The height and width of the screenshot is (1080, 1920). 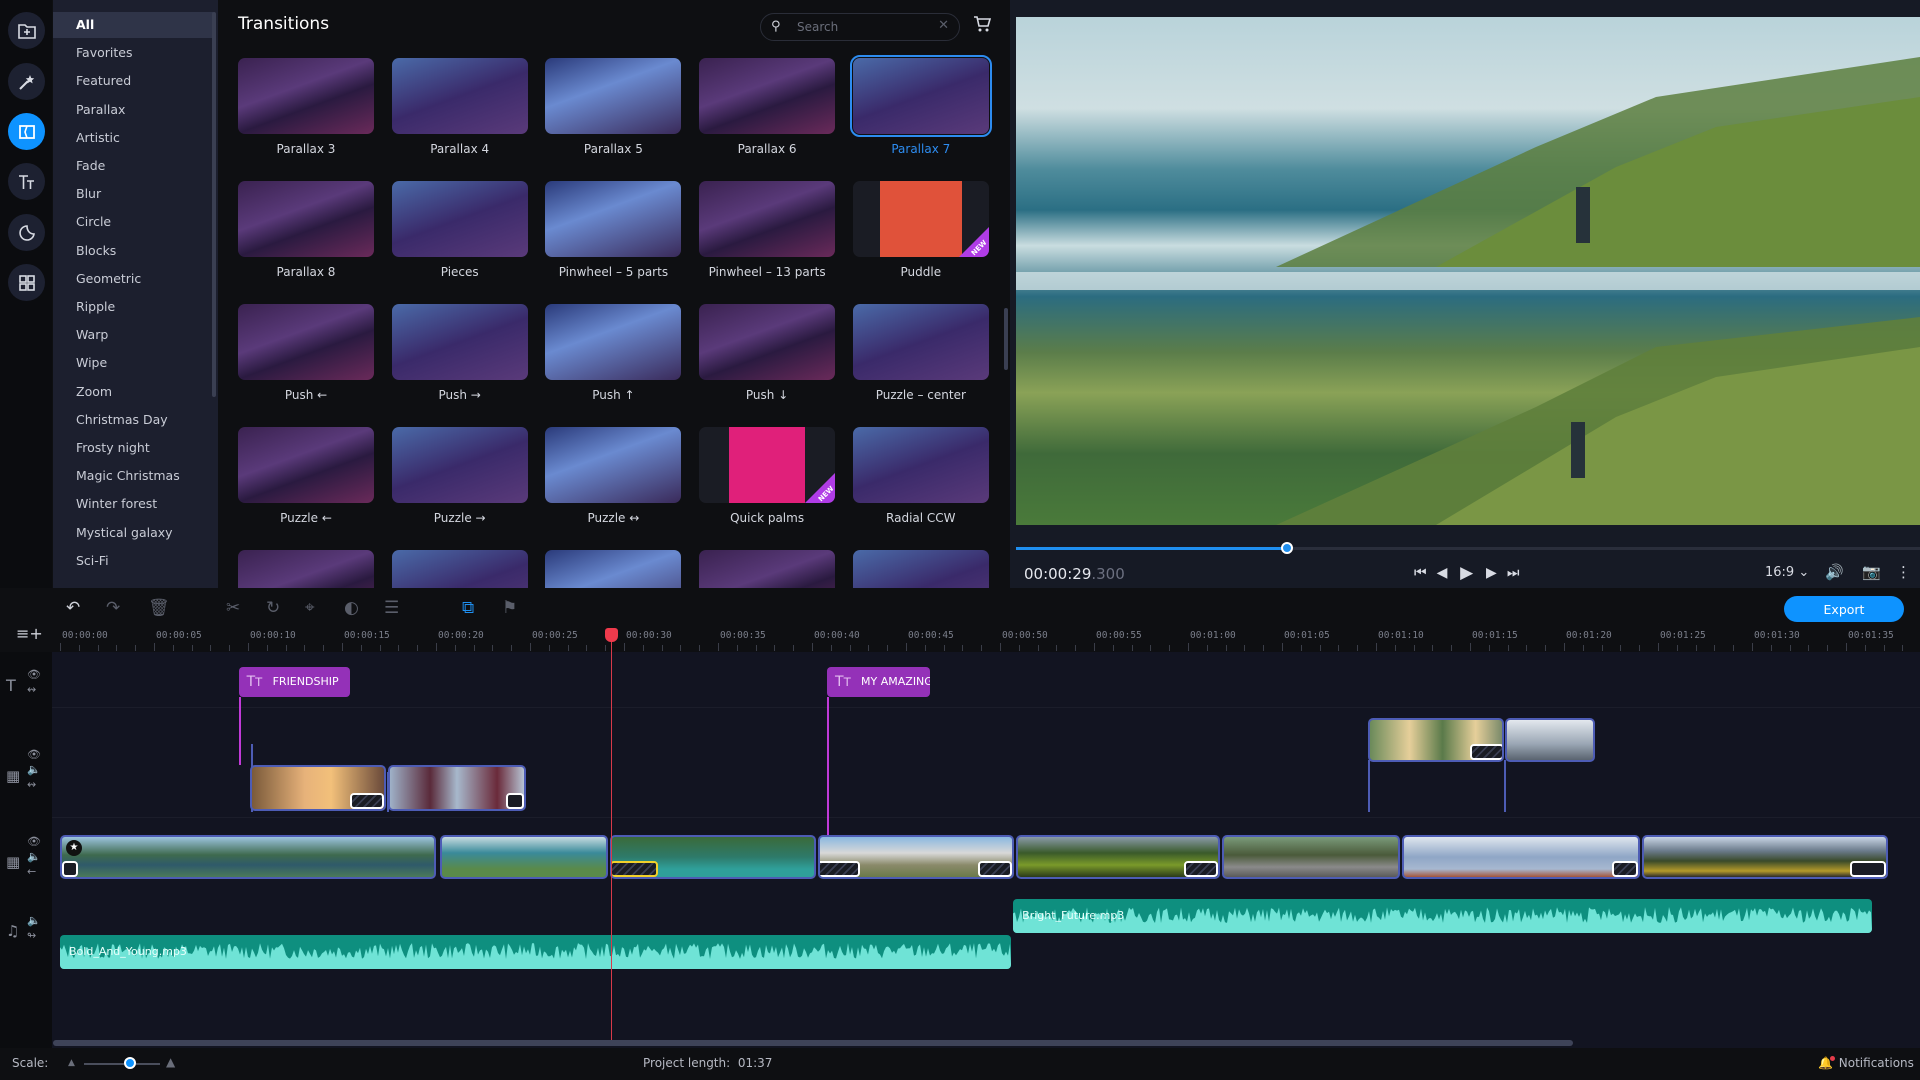 What do you see at coordinates (133, 561) in the screenshot?
I see `category-item: Sci-Fi` at bounding box center [133, 561].